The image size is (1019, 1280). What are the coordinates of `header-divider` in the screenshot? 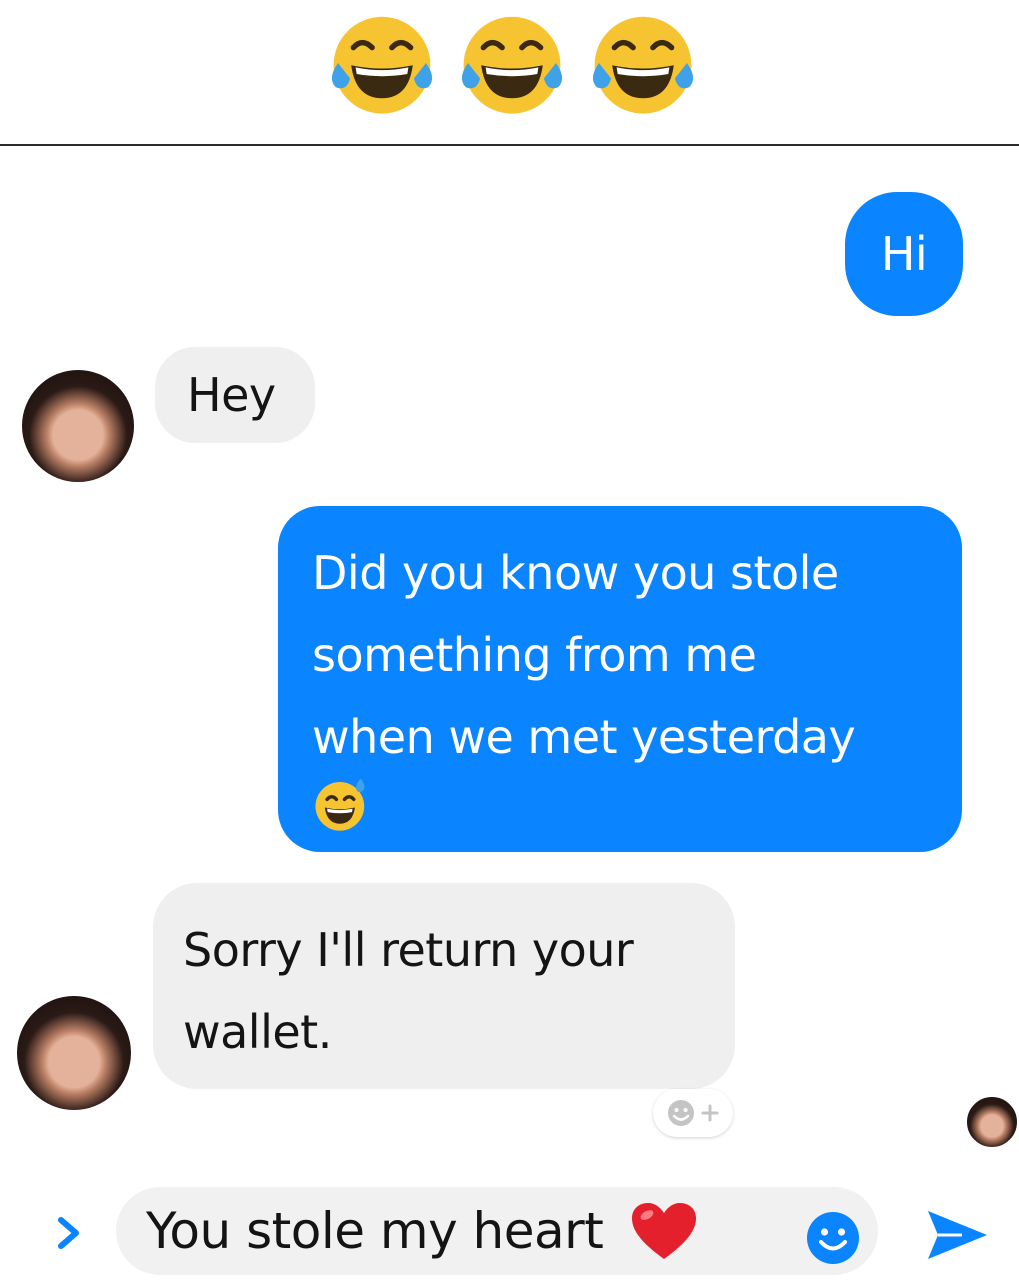 It's located at (509, 145).